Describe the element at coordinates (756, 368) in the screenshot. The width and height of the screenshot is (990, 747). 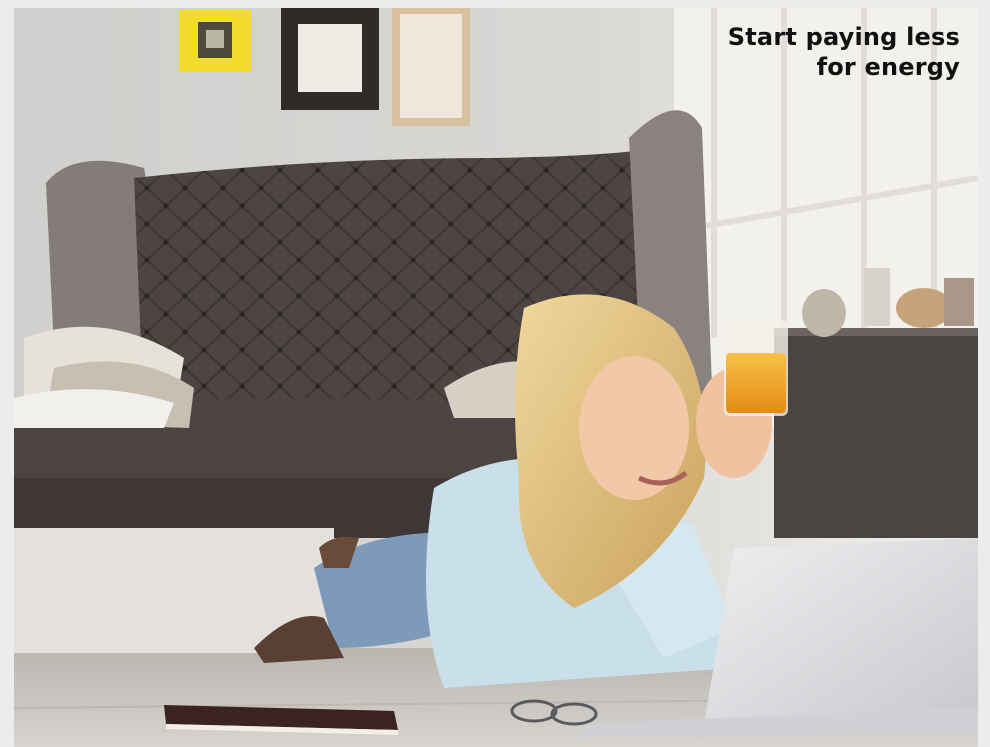
I see `juice-glass` at that location.